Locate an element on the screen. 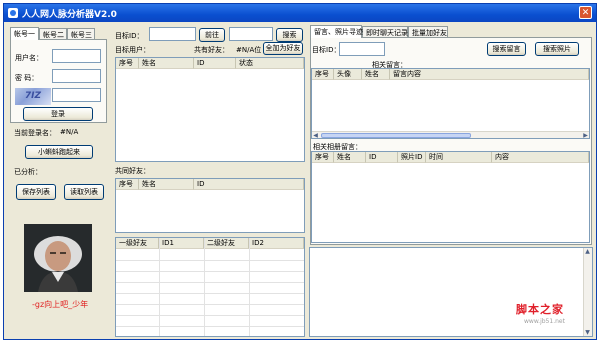 The width and height of the screenshot is (600, 343). watermark-logo: 脚本之家 is located at coordinates (540, 309).